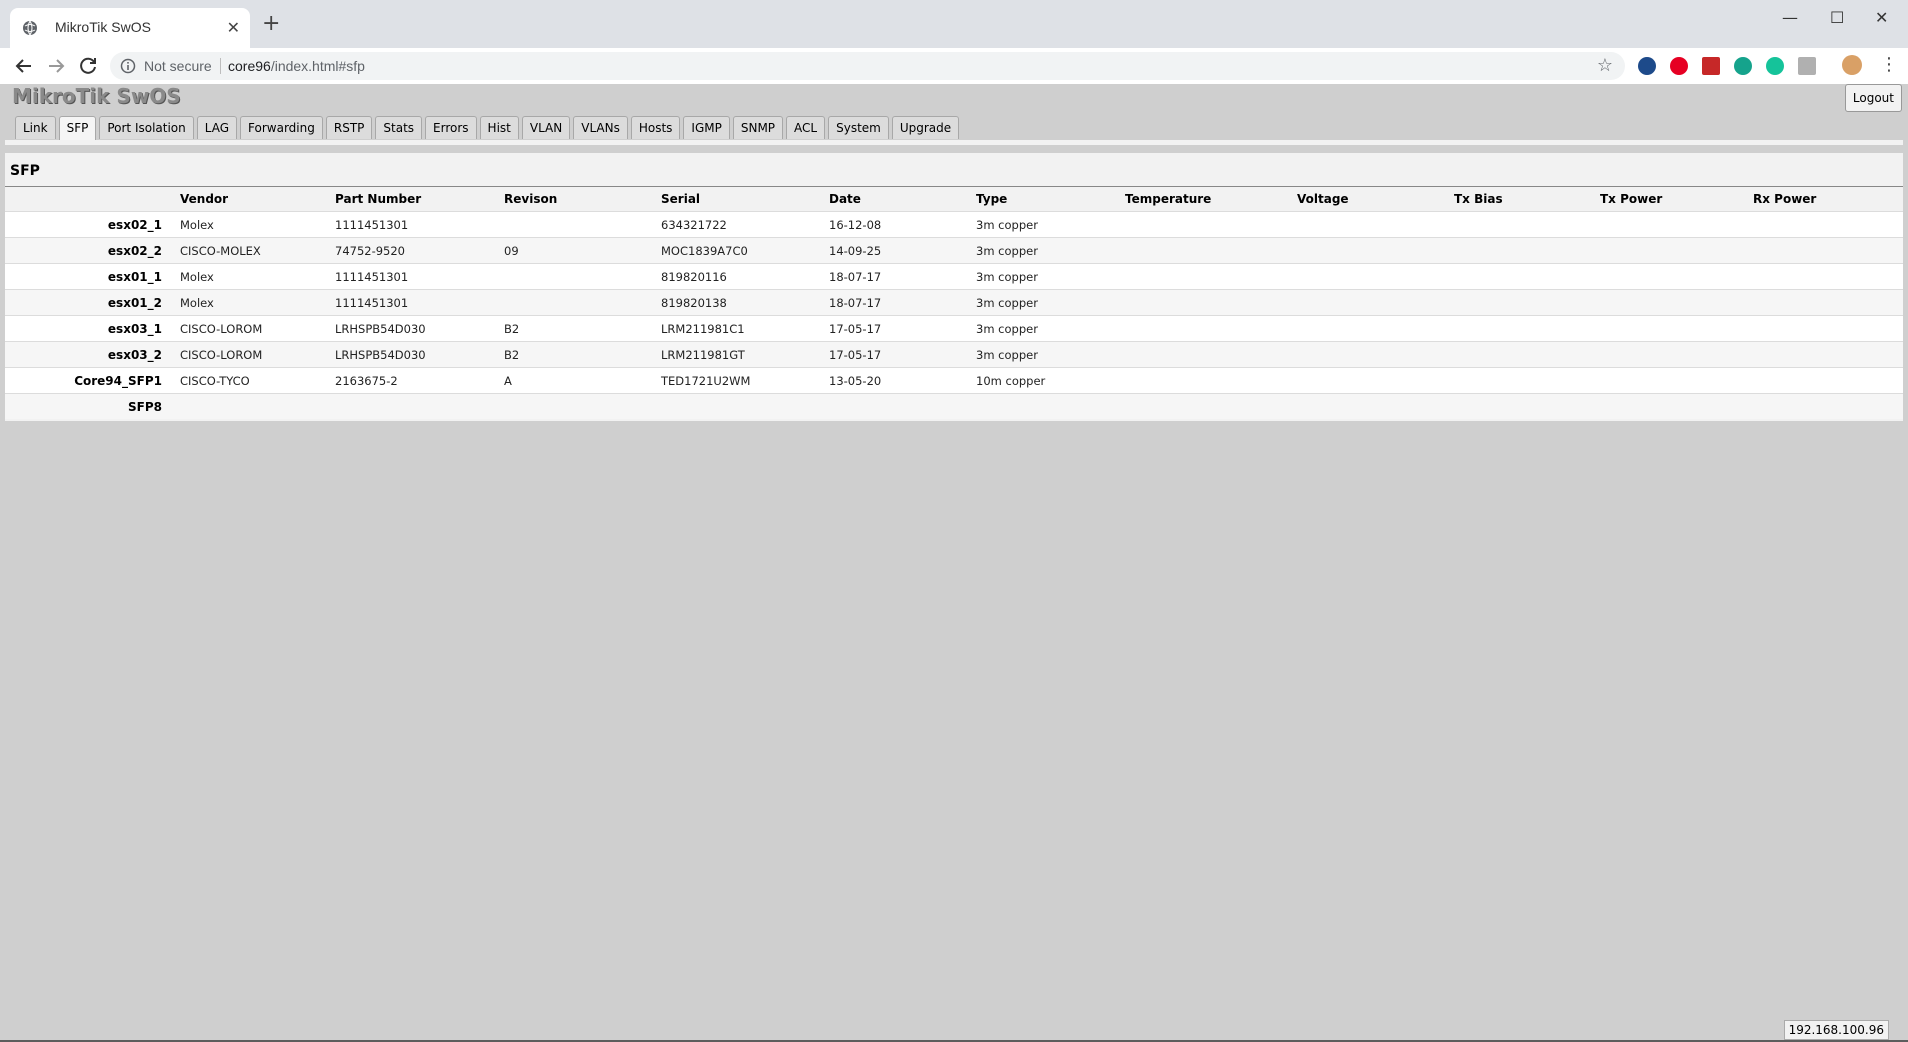 The width and height of the screenshot is (1908, 1042). I want to click on browser-titlebar: MikroTik SwOS ✕ + — ☐ ✕, so click(954, 24).